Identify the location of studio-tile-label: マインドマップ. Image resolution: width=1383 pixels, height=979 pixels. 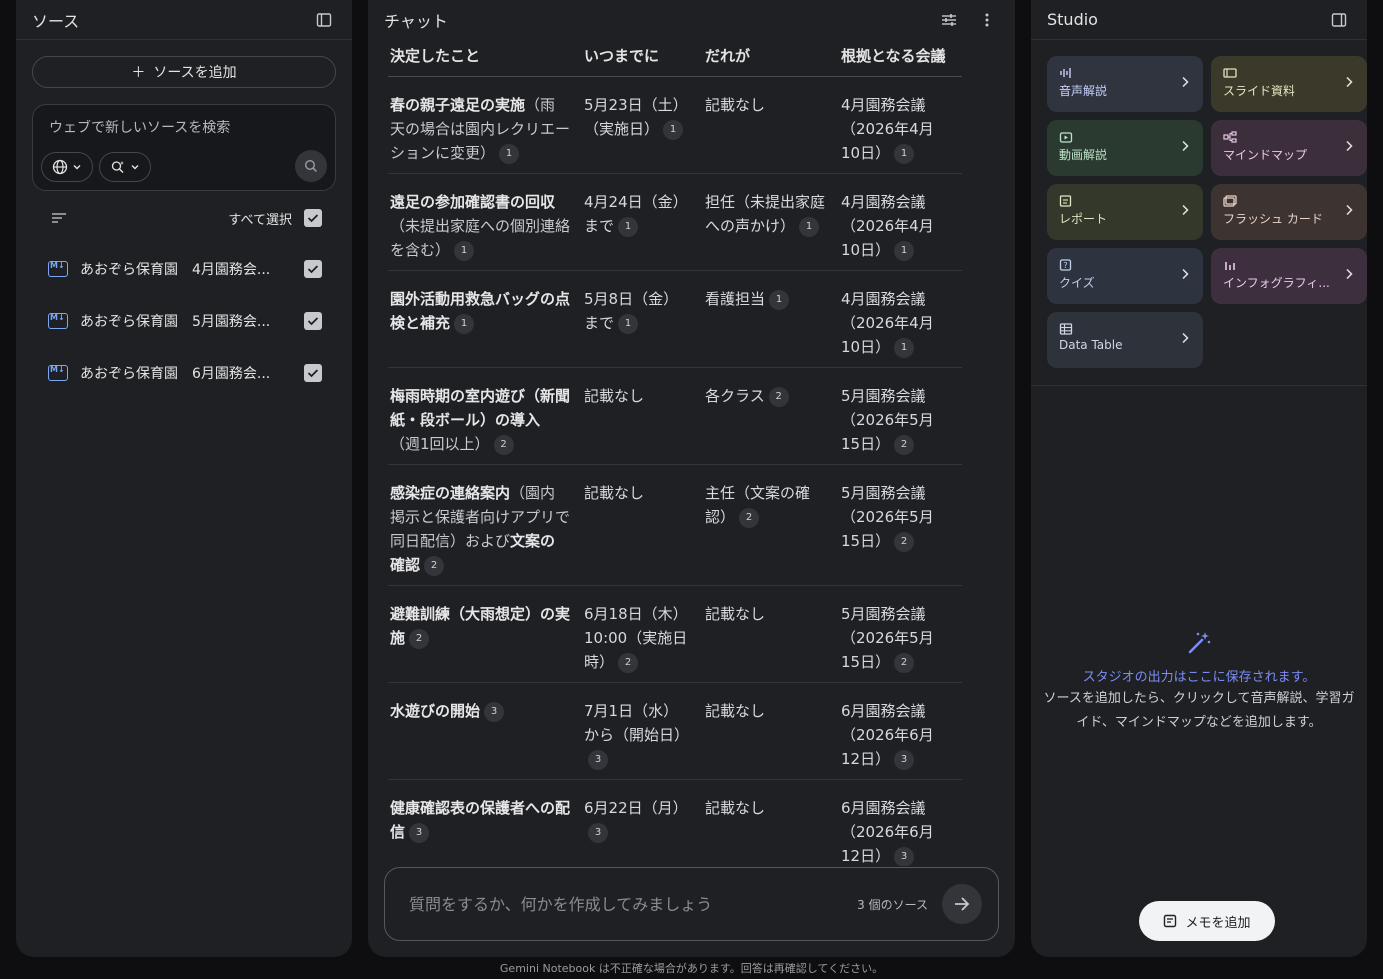
(1265, 155).